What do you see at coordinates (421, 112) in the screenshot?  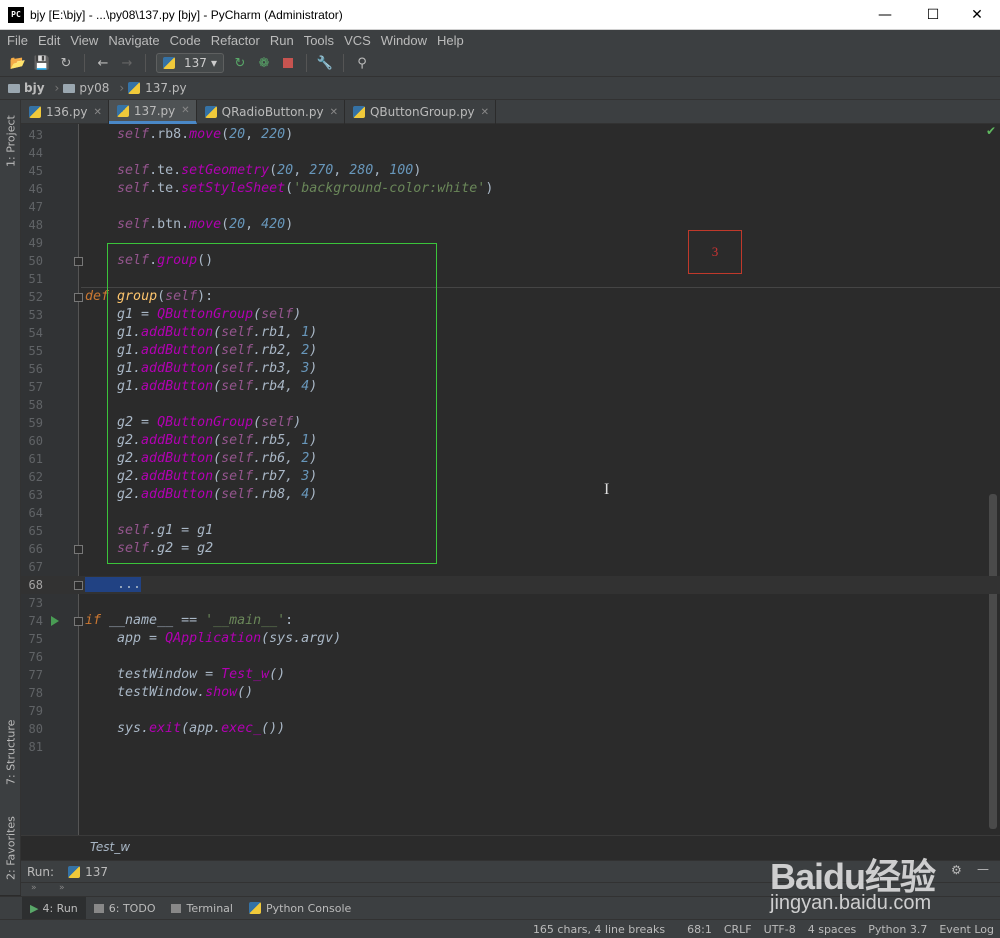 I see `tab-qbuttongroup-py: QButtonGroup.py ✕` at bounding box center [421, 112].